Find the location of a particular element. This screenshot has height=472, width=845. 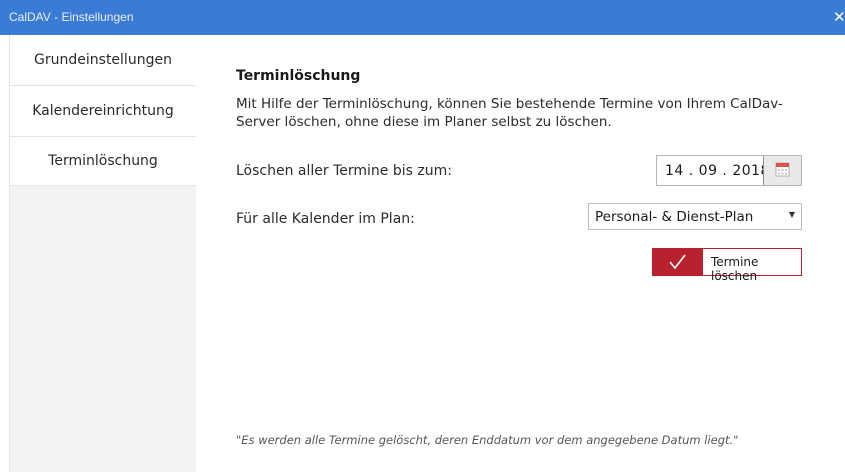

sidebar-item-label: Grundeinstellungen is located at coordinates (103, 60).